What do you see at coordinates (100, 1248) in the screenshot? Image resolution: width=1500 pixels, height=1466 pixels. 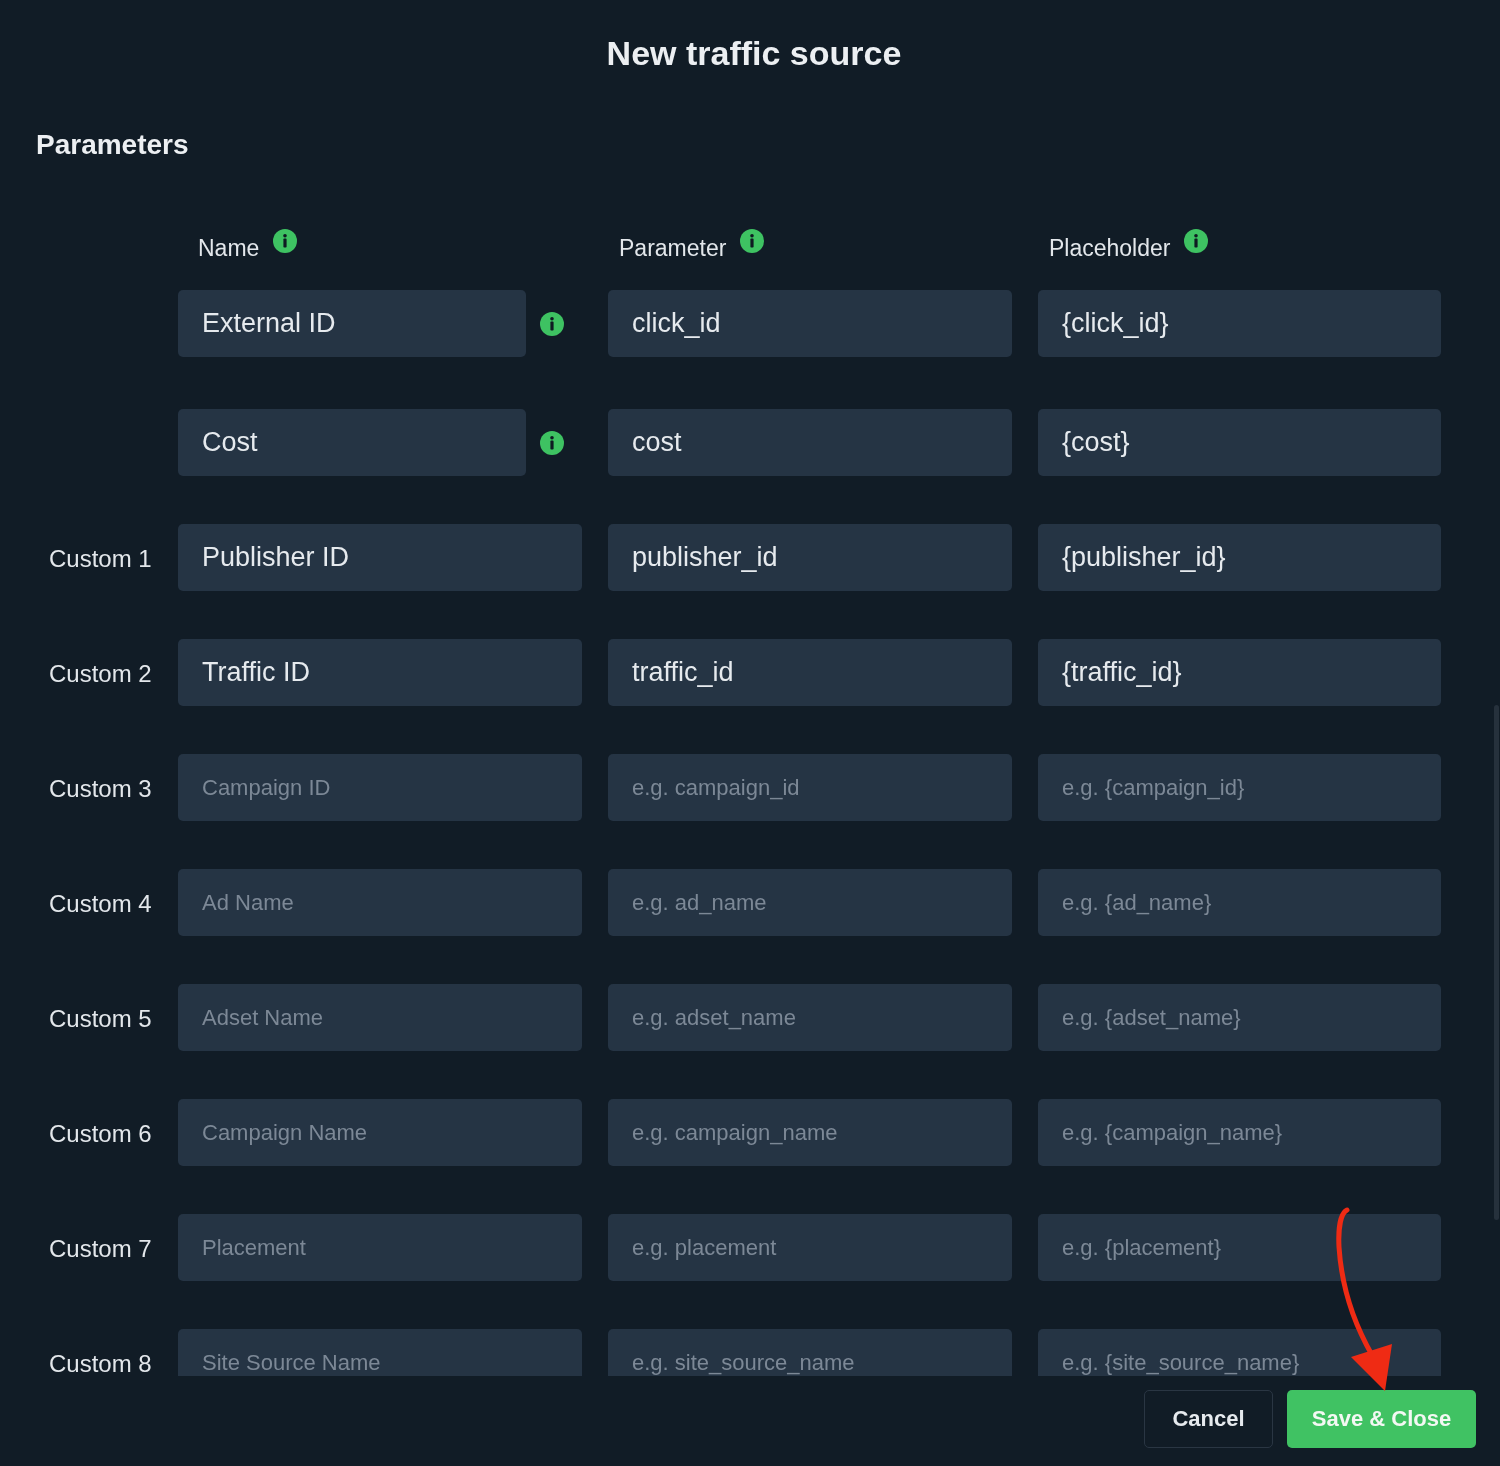 I see `row-label: Custom 7` at bounding box center [100, 1248].